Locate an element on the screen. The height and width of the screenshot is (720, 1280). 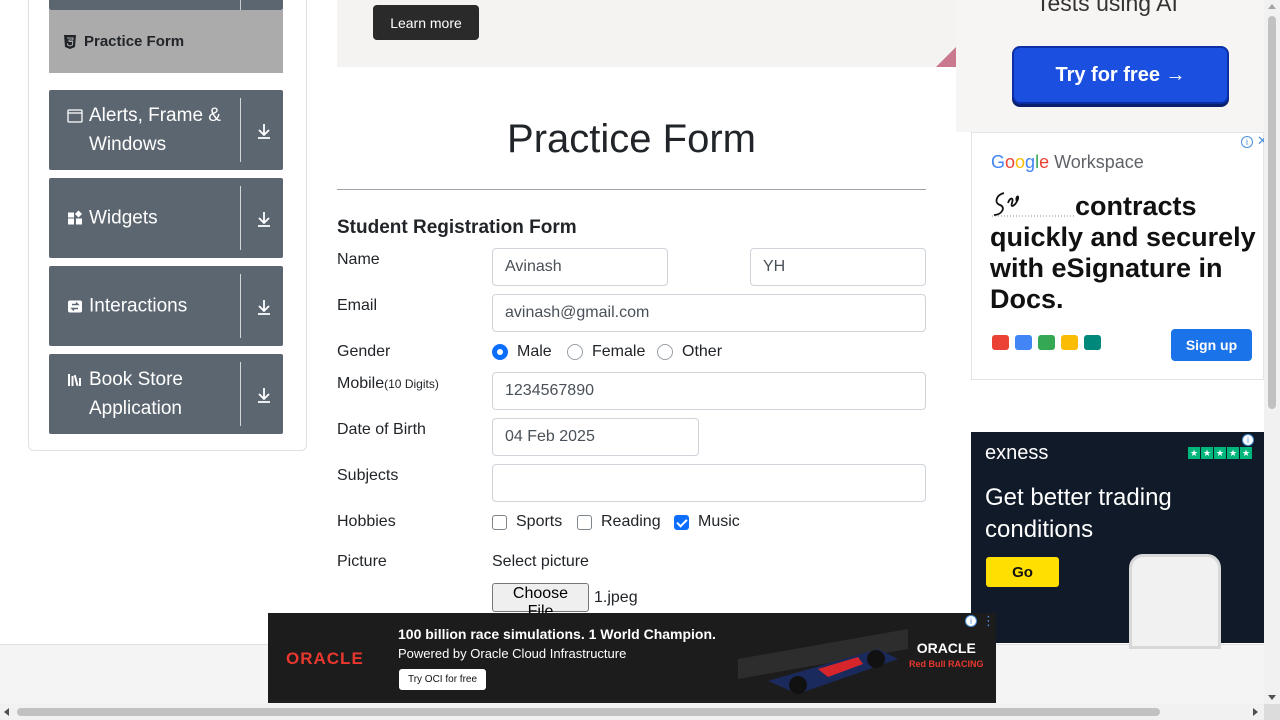
ad-top-right: Tests using AI Try for free → is located at coordinates (1110, 66).